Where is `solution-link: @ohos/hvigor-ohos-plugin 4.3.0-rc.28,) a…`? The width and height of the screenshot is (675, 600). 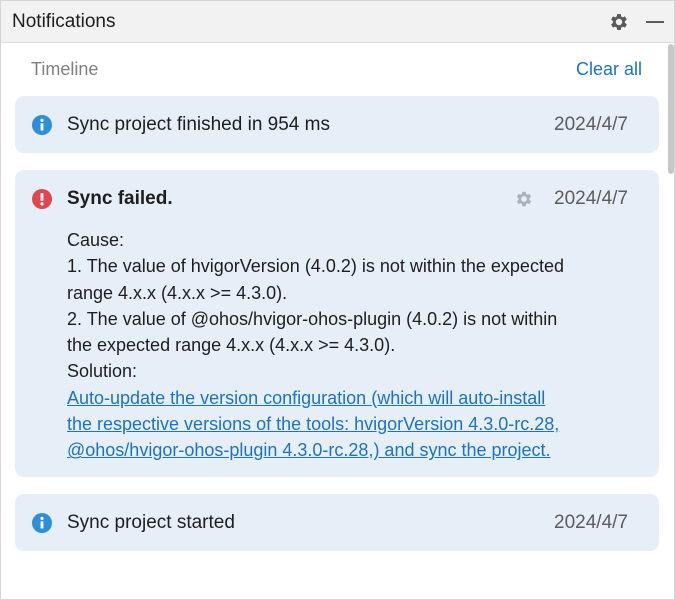
solution-link: @ohos/hvigor-ohos-plugin 4.3.0-rc.28,) a… is located at coordinates (309, 450).